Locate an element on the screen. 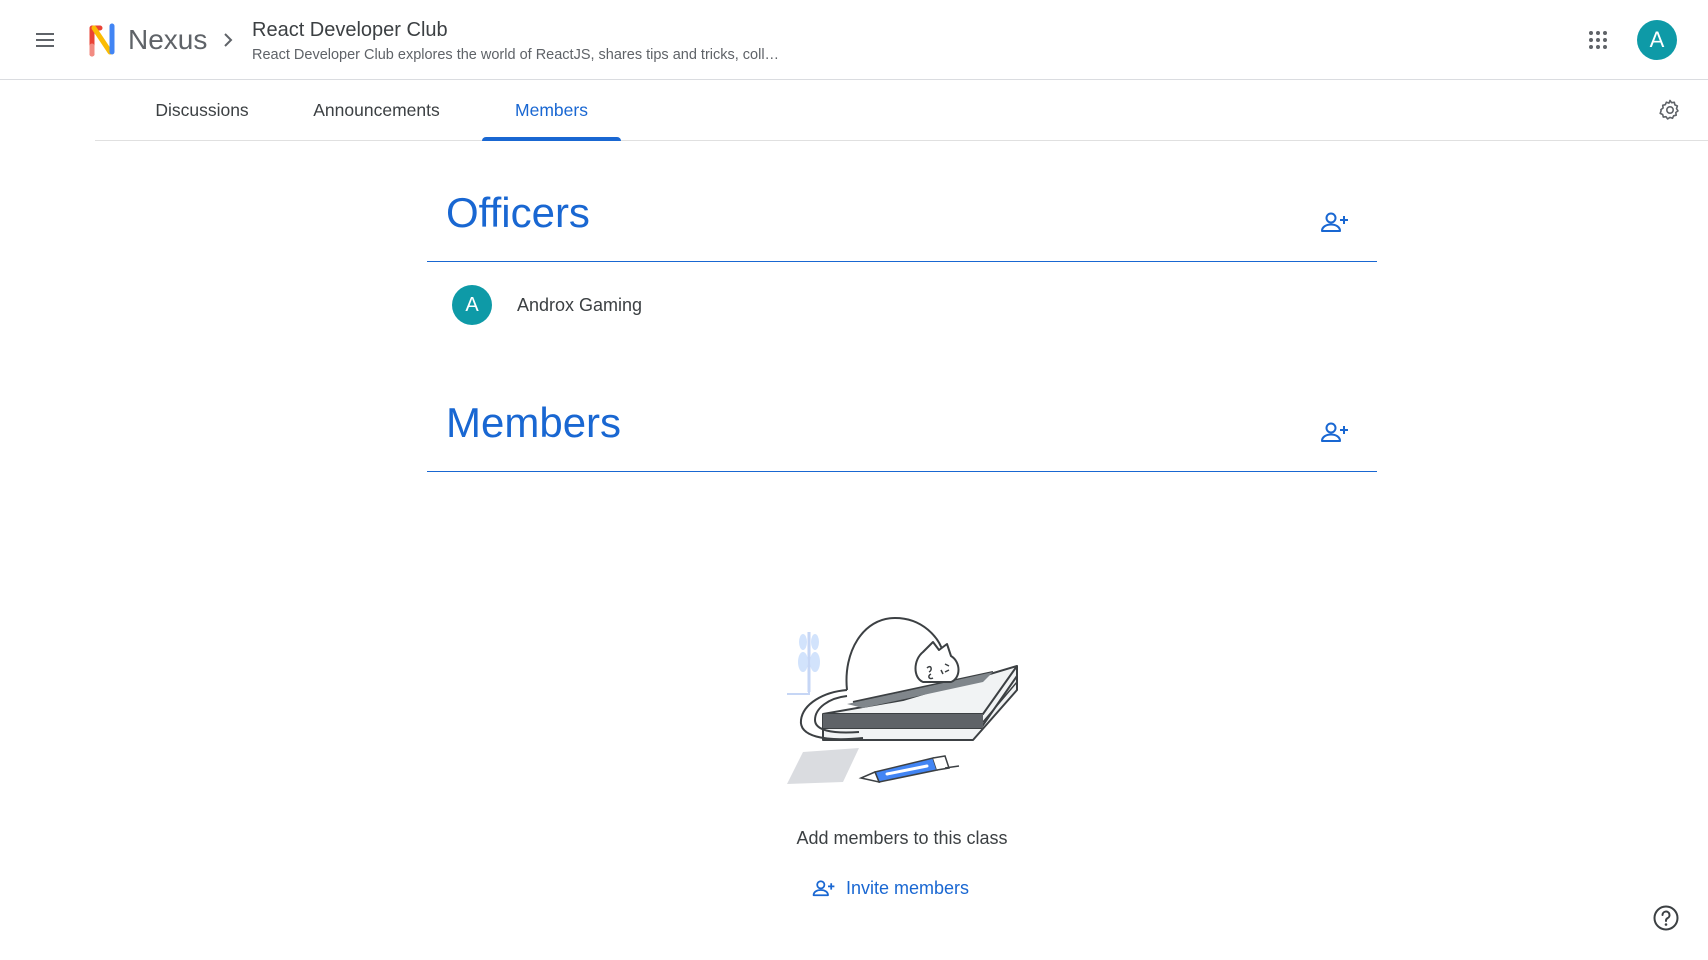 Image resolution: width=1708 pixels, height=960 pixels. apps-grid-icon is located at coordinates (1598, 40).